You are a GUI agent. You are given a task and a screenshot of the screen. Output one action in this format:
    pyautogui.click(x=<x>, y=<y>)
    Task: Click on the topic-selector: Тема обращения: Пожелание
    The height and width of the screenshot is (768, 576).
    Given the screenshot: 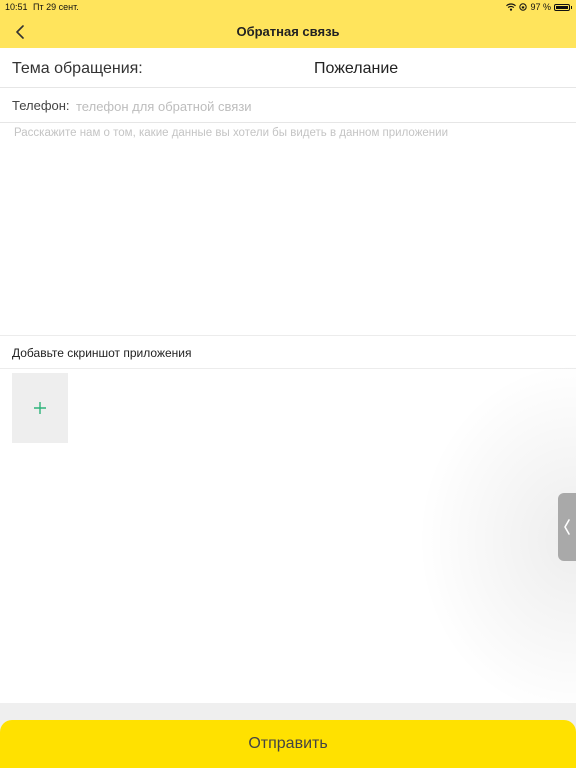 What is the action you would take?
    pyautogui.click(x=288, y=68)
    